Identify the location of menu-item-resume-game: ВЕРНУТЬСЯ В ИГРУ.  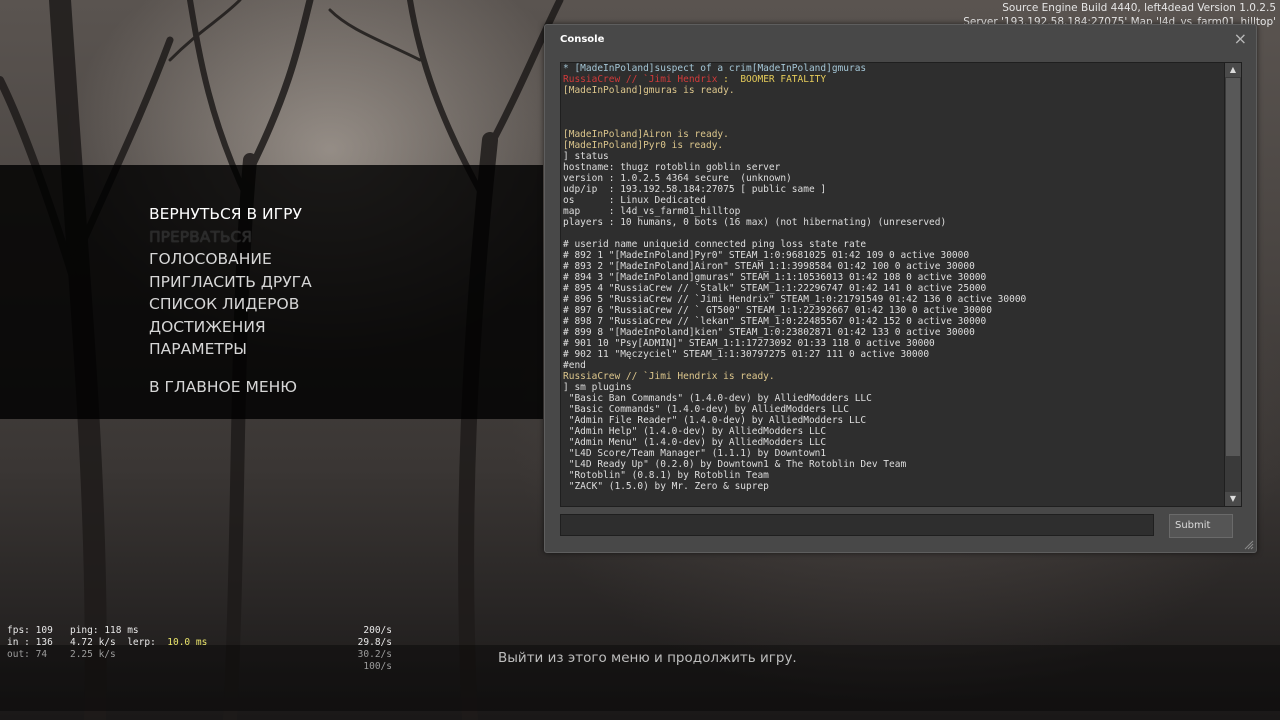
(230, 214).